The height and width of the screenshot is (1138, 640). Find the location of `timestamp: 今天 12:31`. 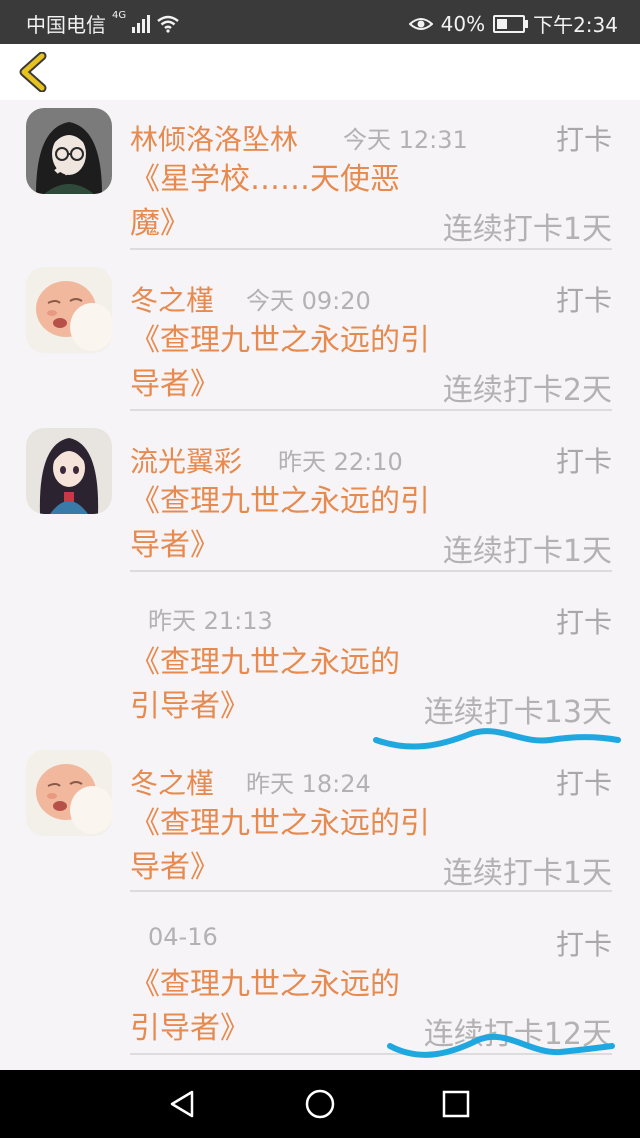

timestamp: 今天 12:31 is located at coordinates (405, 140).